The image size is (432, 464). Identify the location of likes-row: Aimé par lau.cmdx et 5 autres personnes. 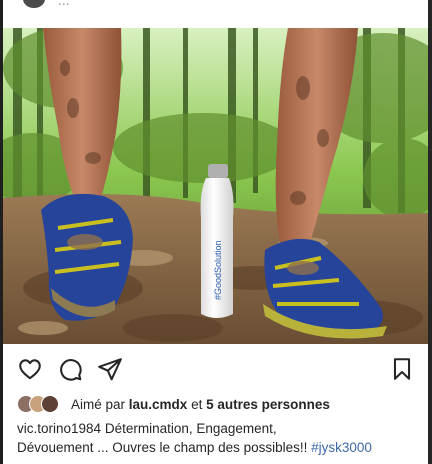
(173, 404).